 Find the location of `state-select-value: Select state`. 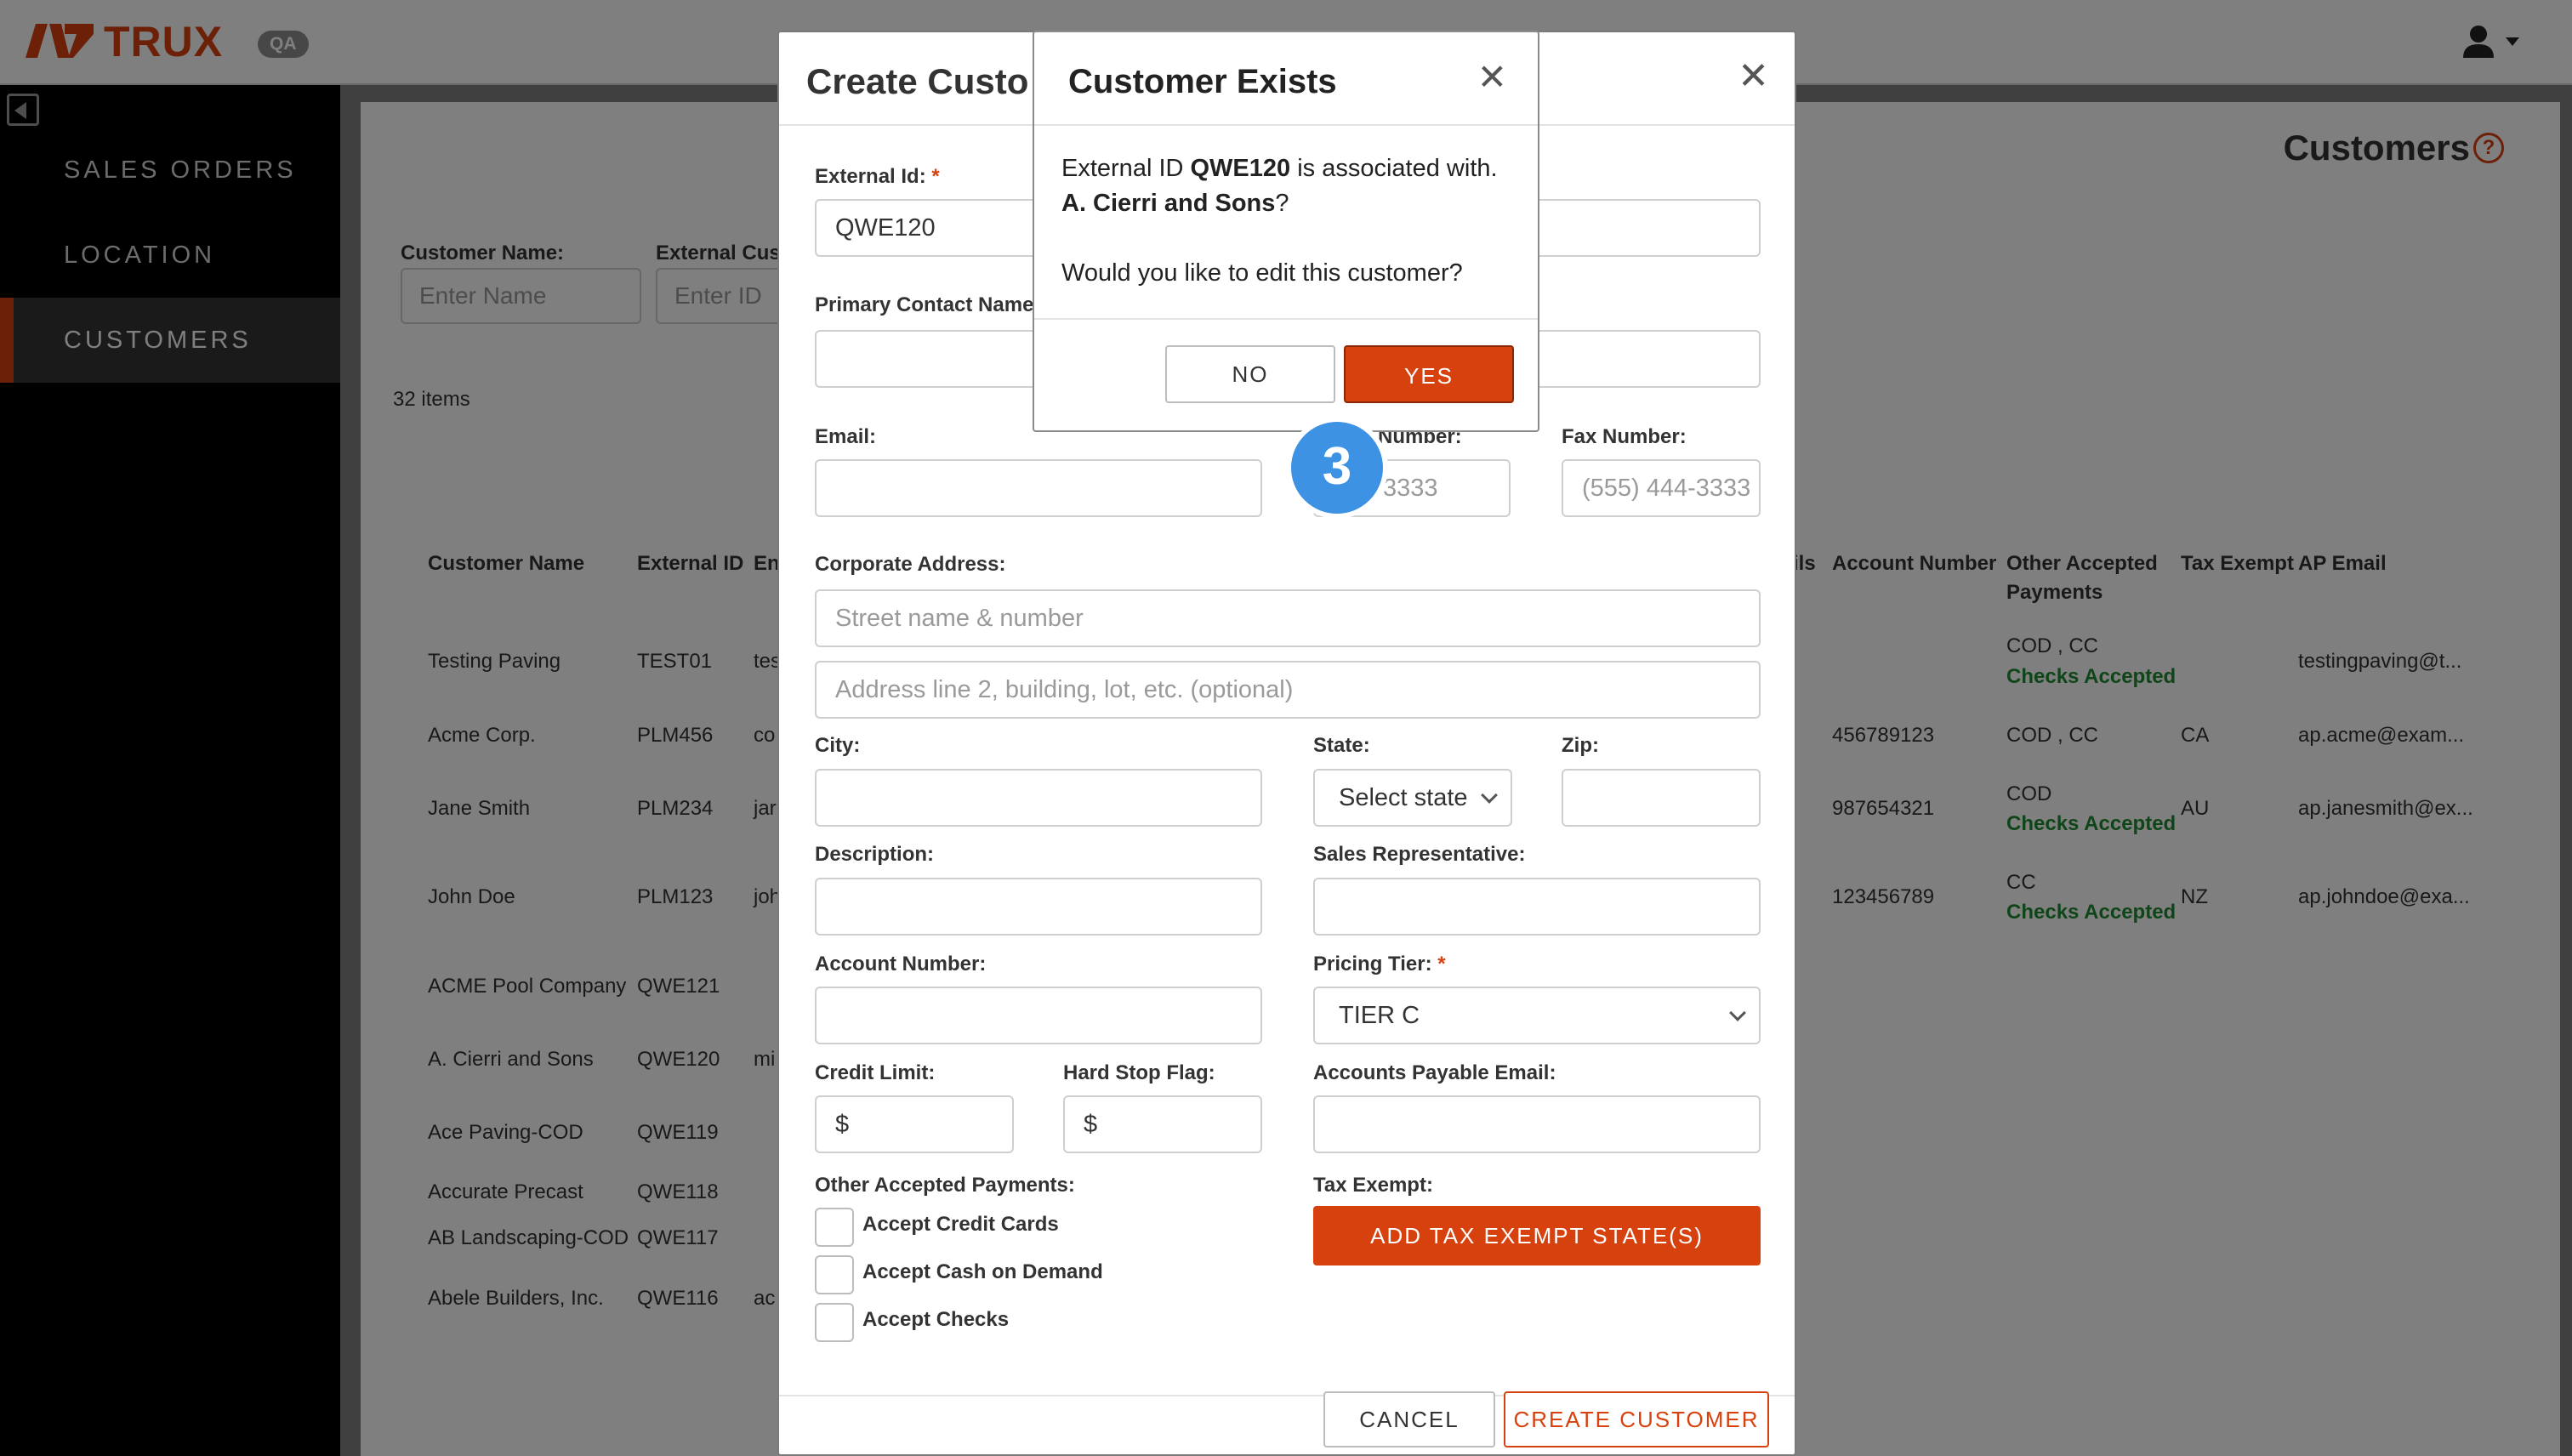

state-select-value: Select state is located at coordinates (1404, 797).